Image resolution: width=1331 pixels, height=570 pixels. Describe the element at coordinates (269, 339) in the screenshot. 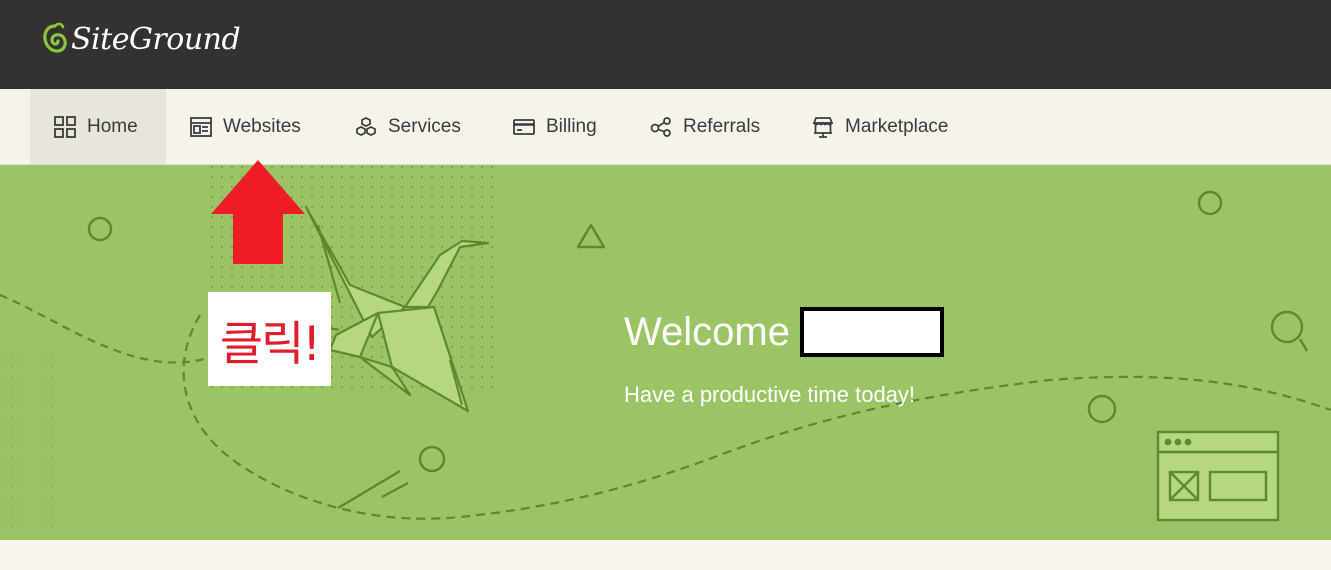

I see `click-annotation-label: 클릭!` at that location.